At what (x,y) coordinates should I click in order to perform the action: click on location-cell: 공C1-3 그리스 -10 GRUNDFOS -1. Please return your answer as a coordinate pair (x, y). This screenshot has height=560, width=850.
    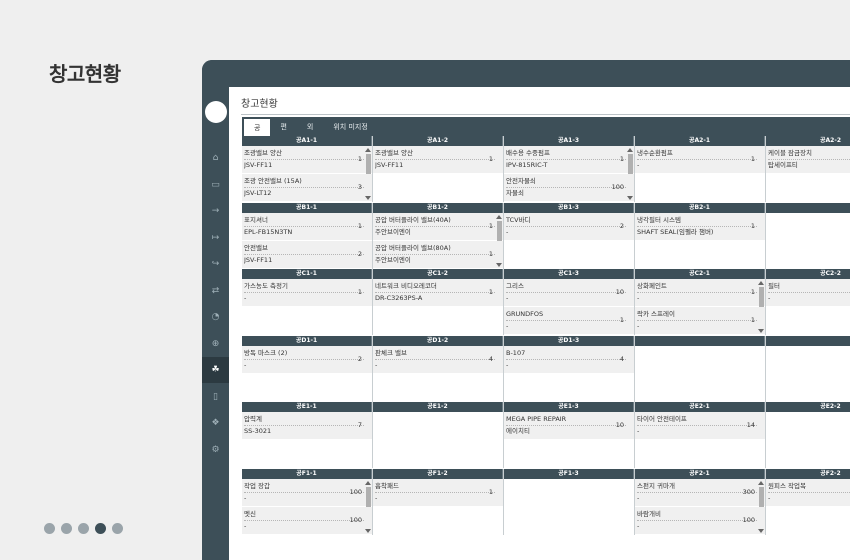
    Looking at the image, I should click on (569, 302).